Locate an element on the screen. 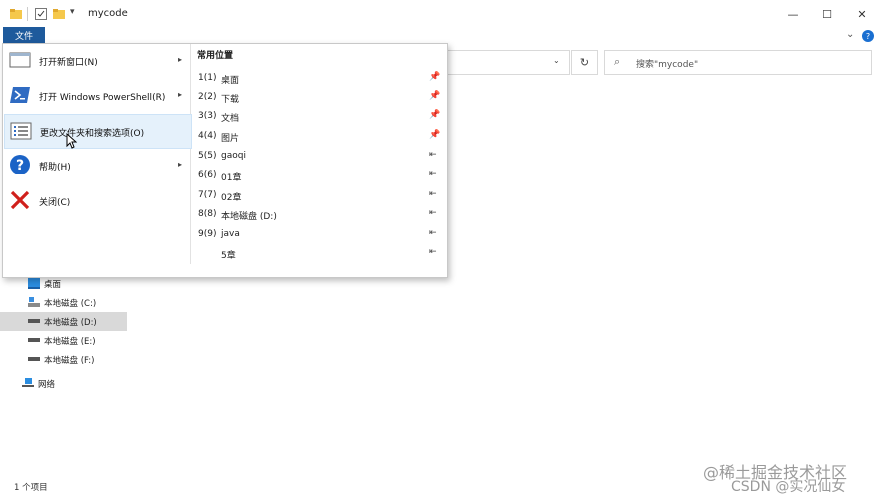  powershell-icon is located at coordinates (20, 95).